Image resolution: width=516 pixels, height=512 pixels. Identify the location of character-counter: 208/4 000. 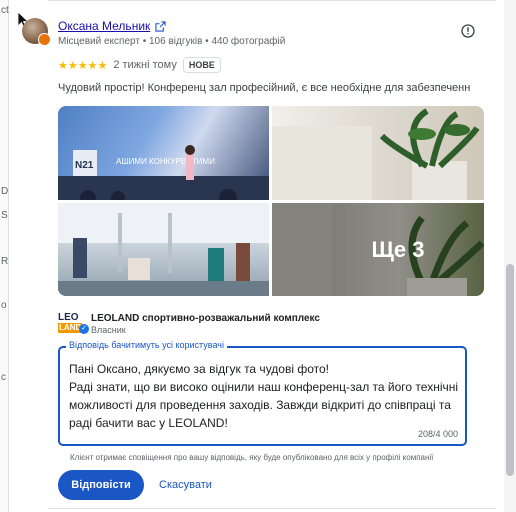
(437, 434).